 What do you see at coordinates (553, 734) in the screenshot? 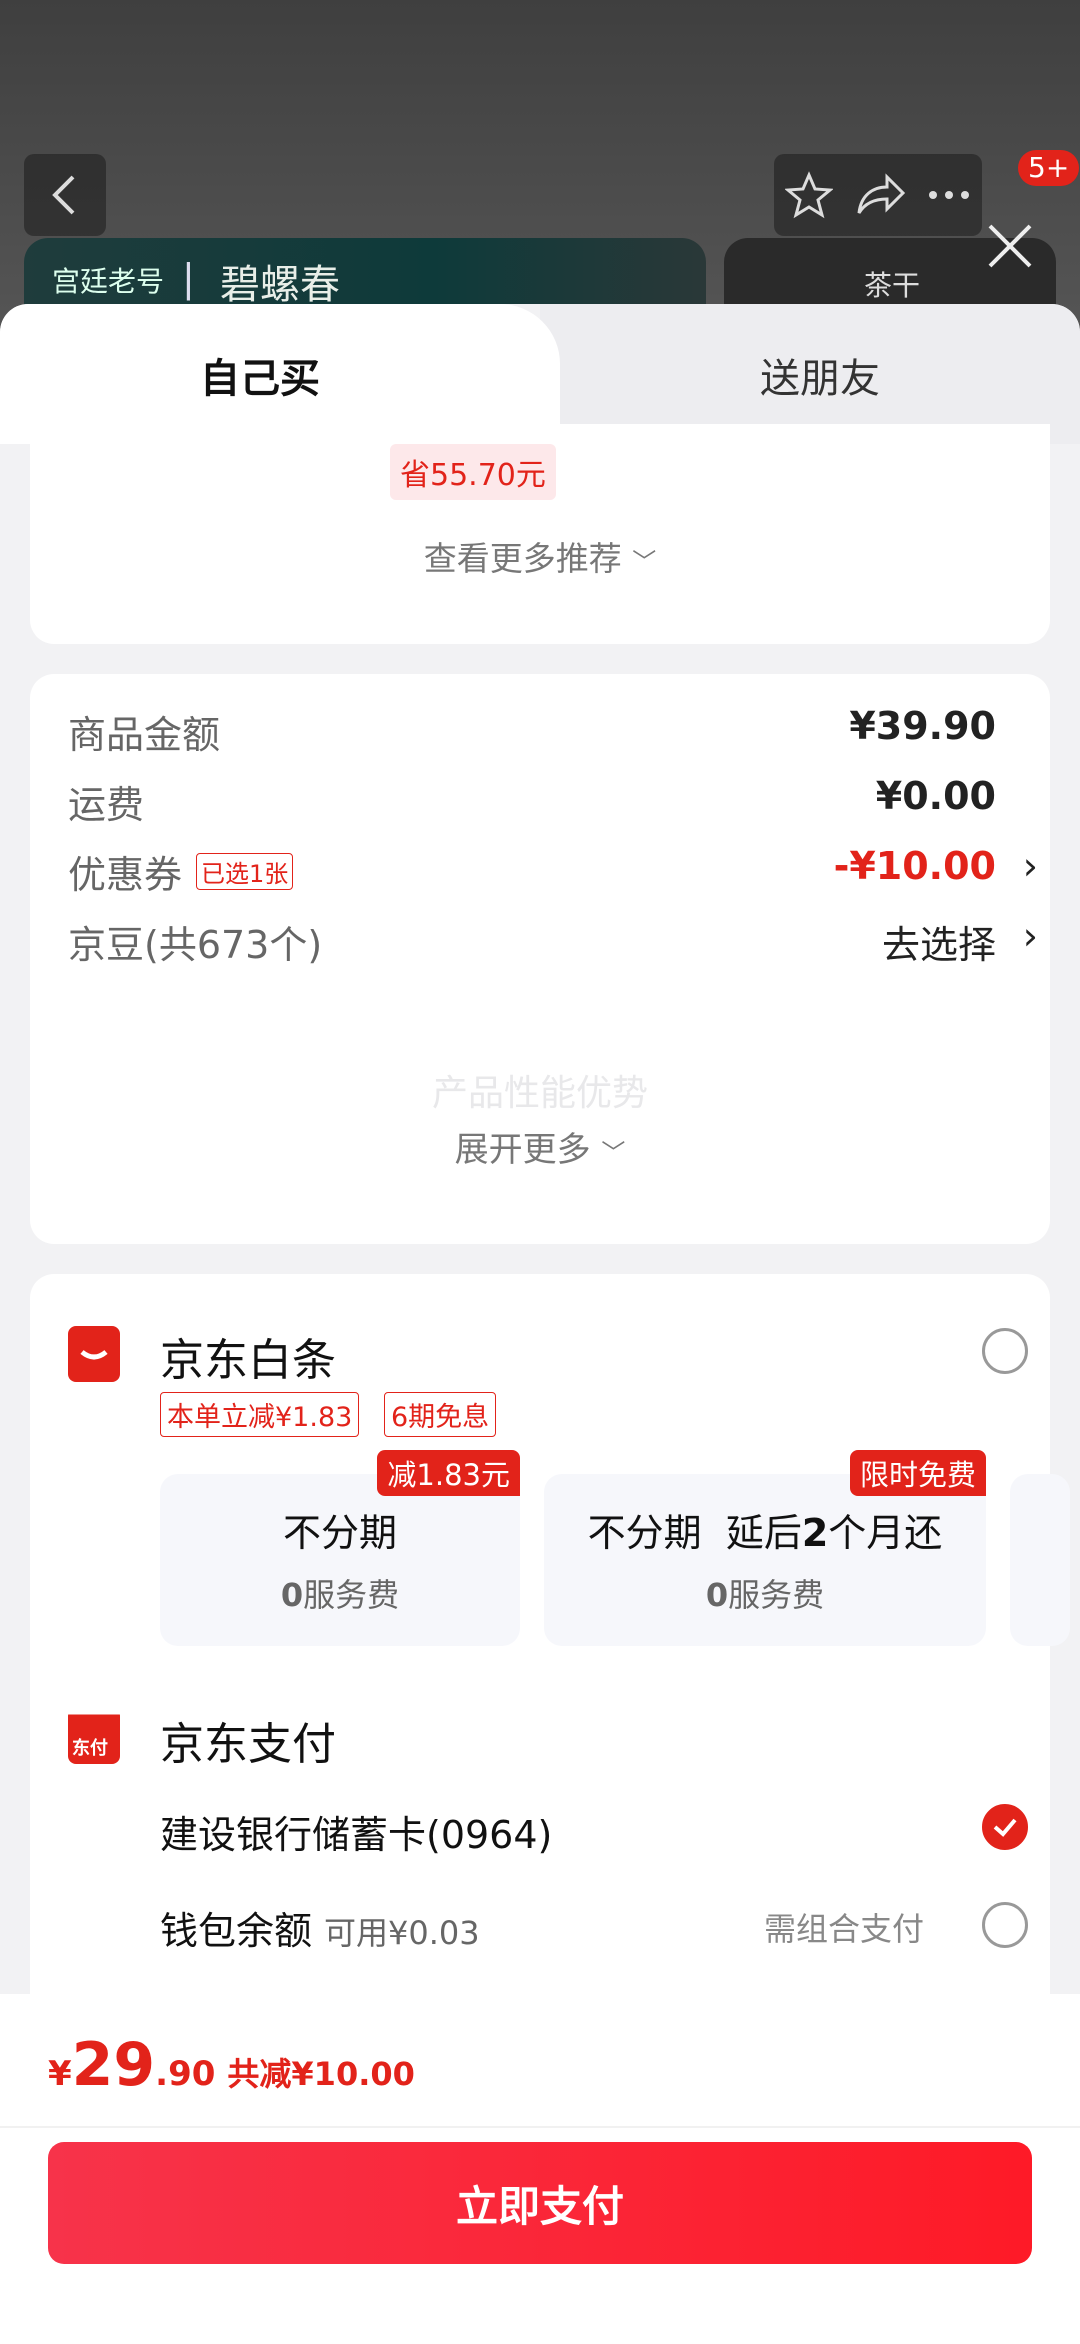
I see `goods-amount-row: 商品金额 ¥39.90` at bounding box center [553, 734].